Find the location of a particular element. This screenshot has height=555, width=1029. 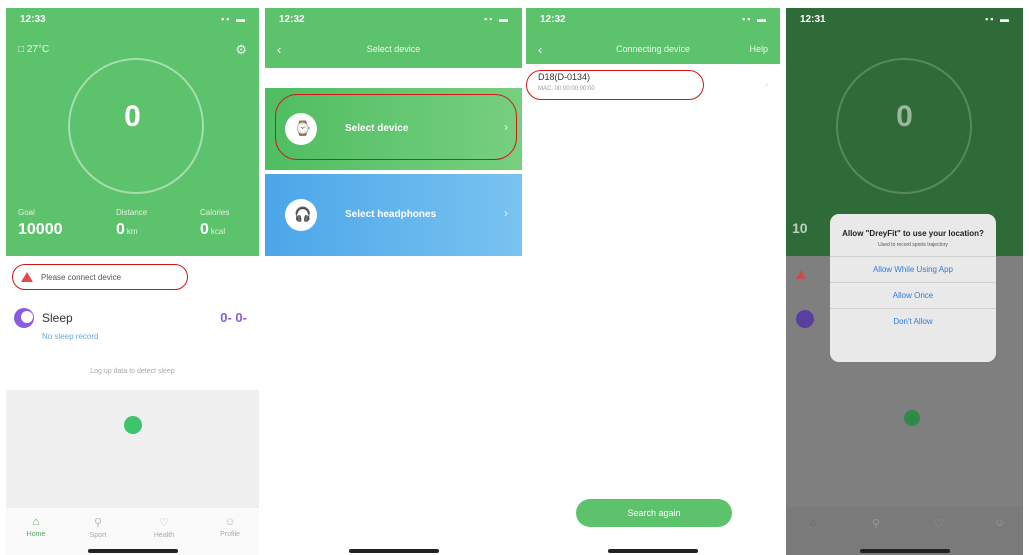

stat-goal: 10 is located at coordinates (800, 228).